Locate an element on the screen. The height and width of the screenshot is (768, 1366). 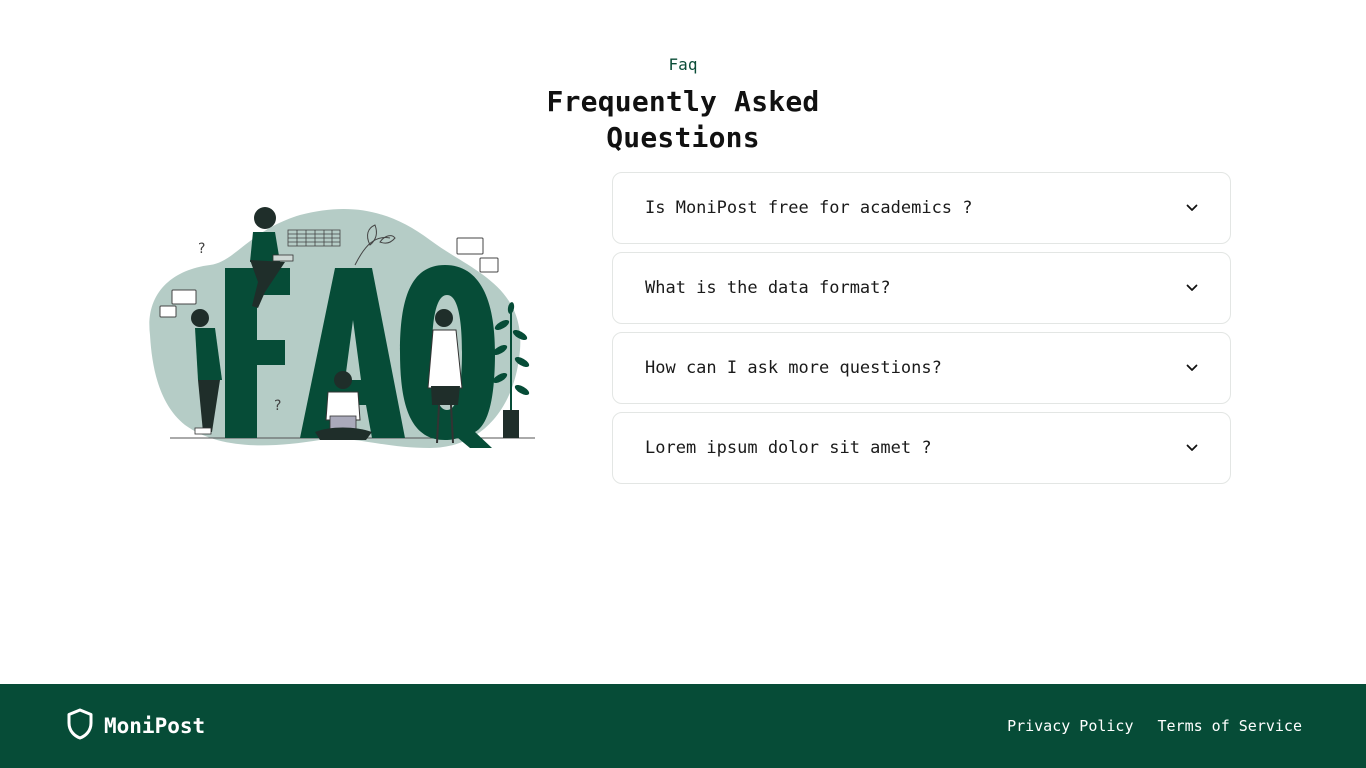
faq-question: What is the data format? is located at coordinates (768, 288).